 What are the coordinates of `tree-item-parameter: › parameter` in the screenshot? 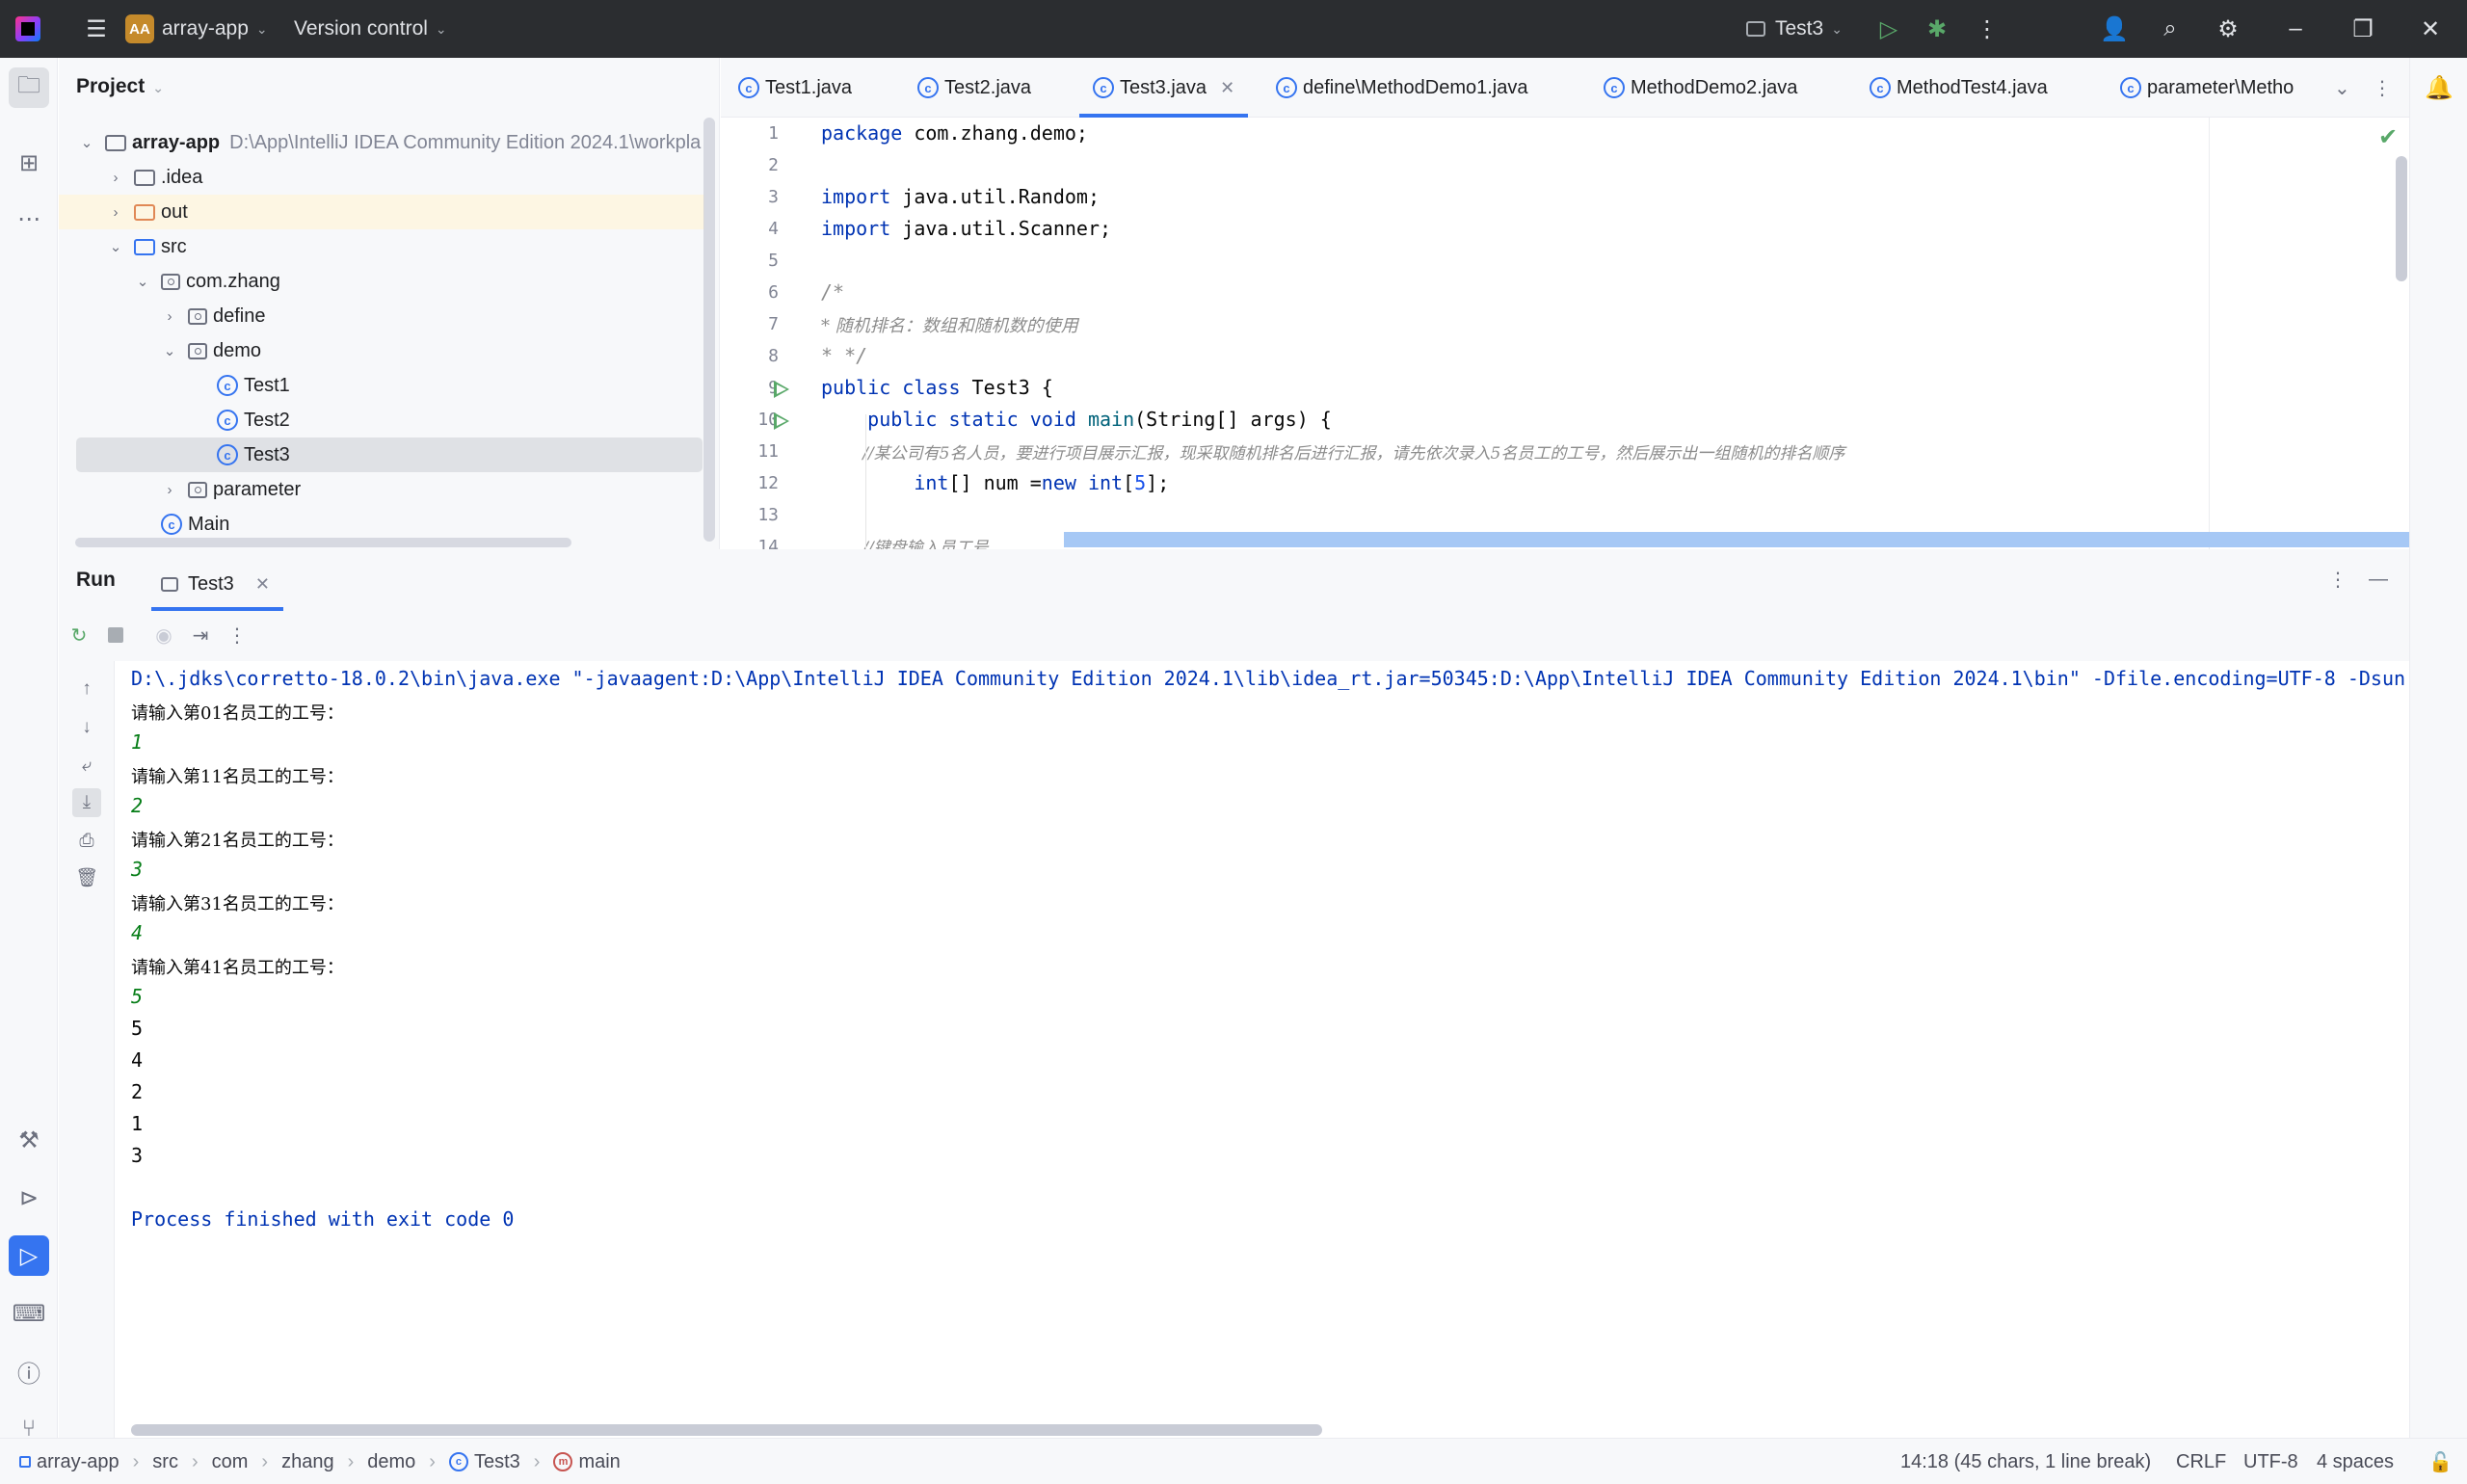 It's located at (381, 489).